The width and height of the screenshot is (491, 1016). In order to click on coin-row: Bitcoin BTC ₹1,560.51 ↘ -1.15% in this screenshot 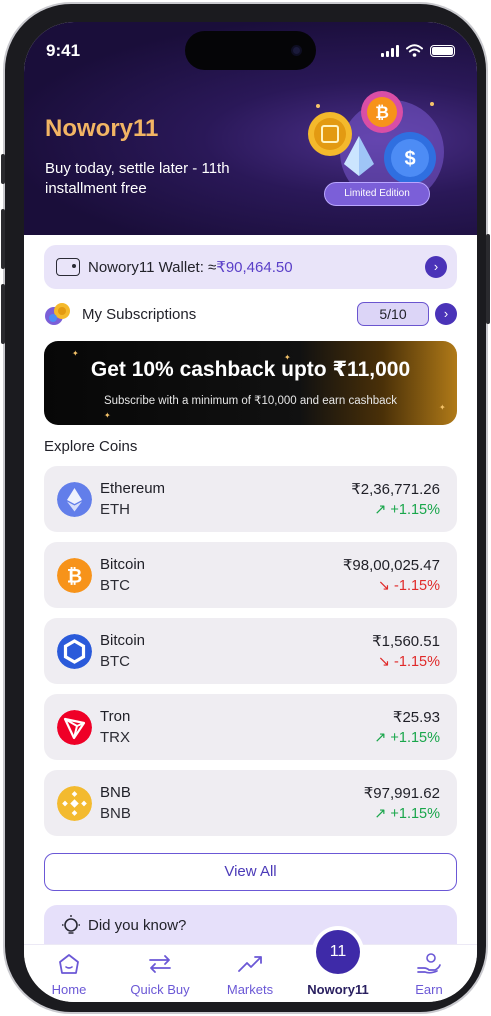, I will do `click(250, 651)`.